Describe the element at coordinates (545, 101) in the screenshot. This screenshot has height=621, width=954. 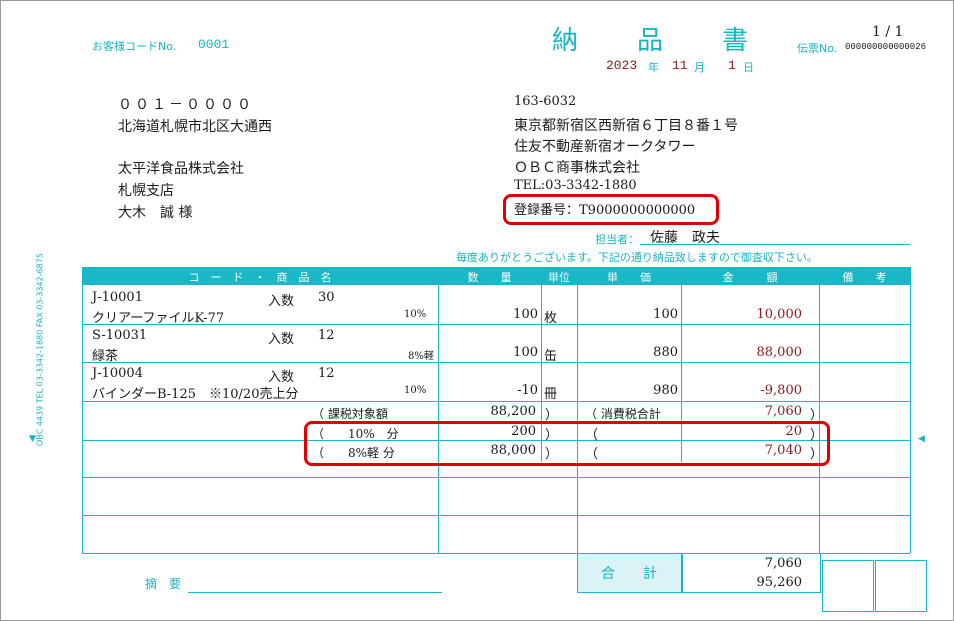
I see `sender-zip: 163-6032` at that location.